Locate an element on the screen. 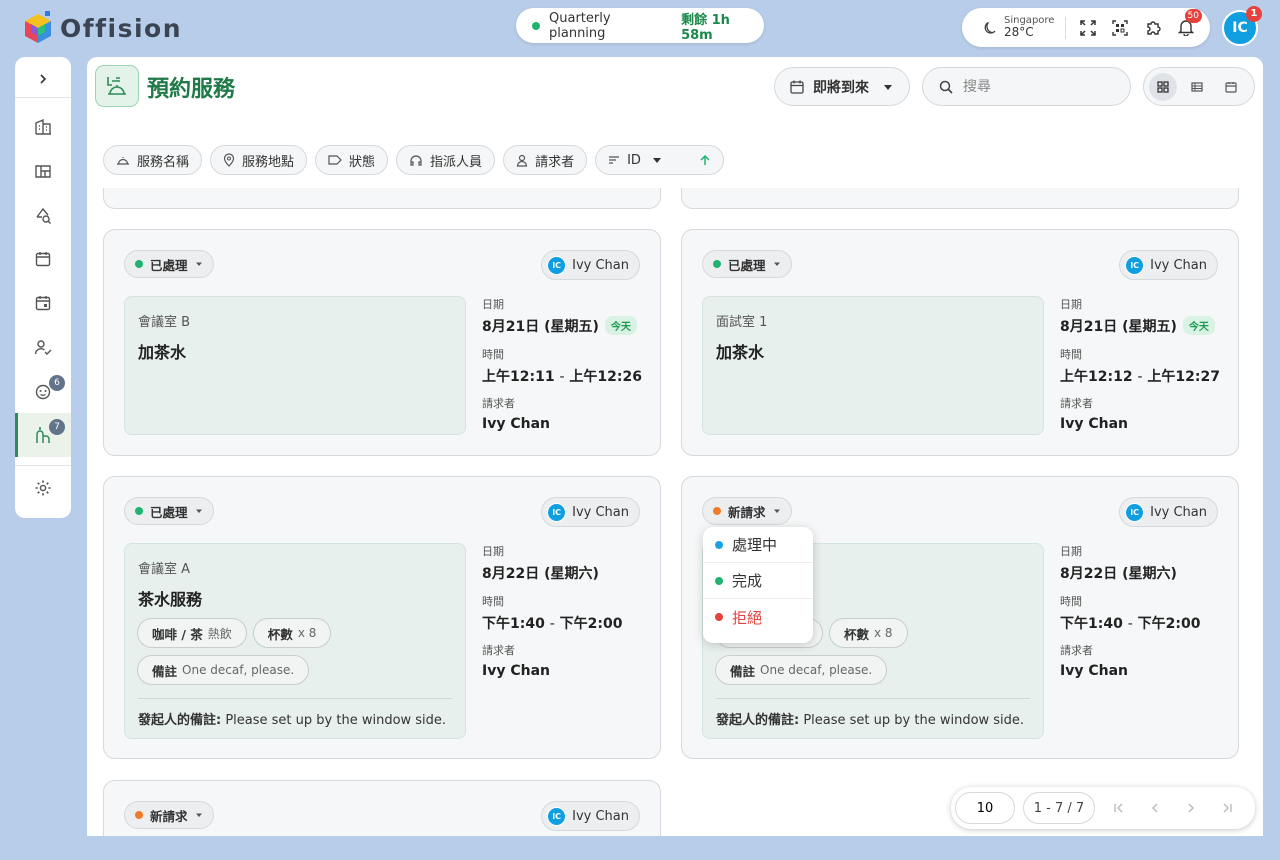 The width and height of the screenshot is (1280, 860). user-avatar: IC 1 is located at coordinates (1242, 26).